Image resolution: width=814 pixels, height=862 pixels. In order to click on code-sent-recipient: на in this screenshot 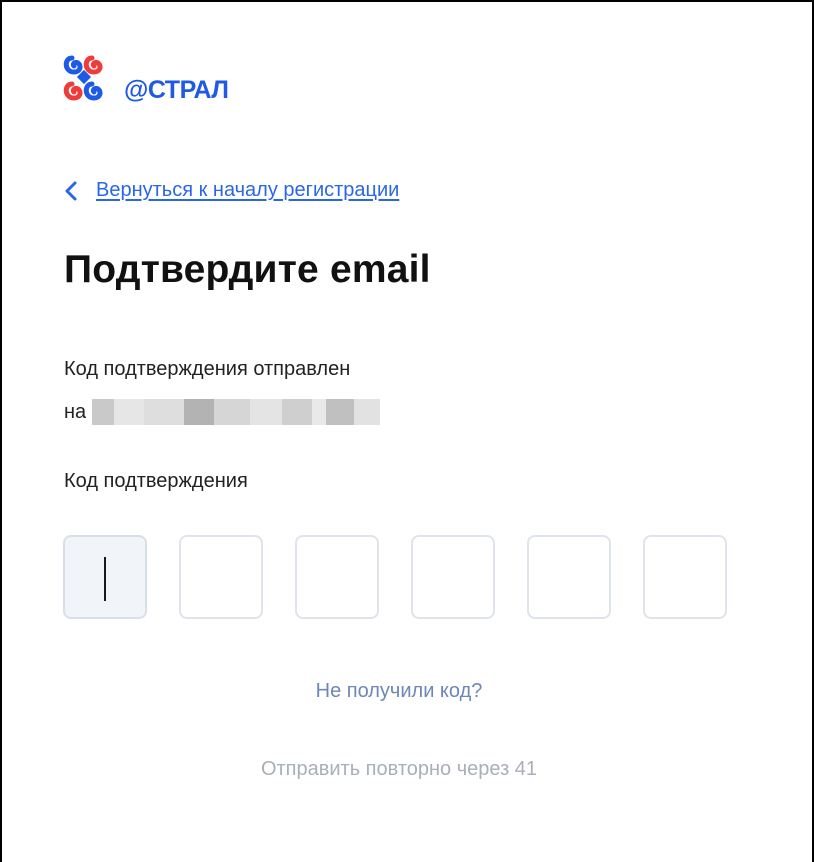, I will do `click(222, 412)`.